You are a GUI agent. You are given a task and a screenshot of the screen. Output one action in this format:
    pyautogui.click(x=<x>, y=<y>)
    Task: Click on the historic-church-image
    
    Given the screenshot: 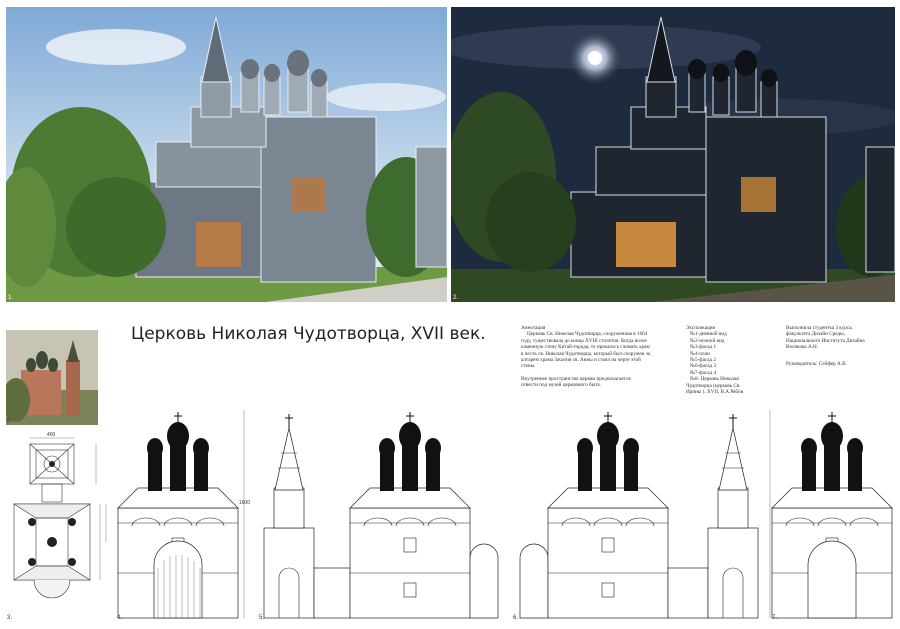 What is the action you would take?
    pyautogui.click(x=52, y=377)
    